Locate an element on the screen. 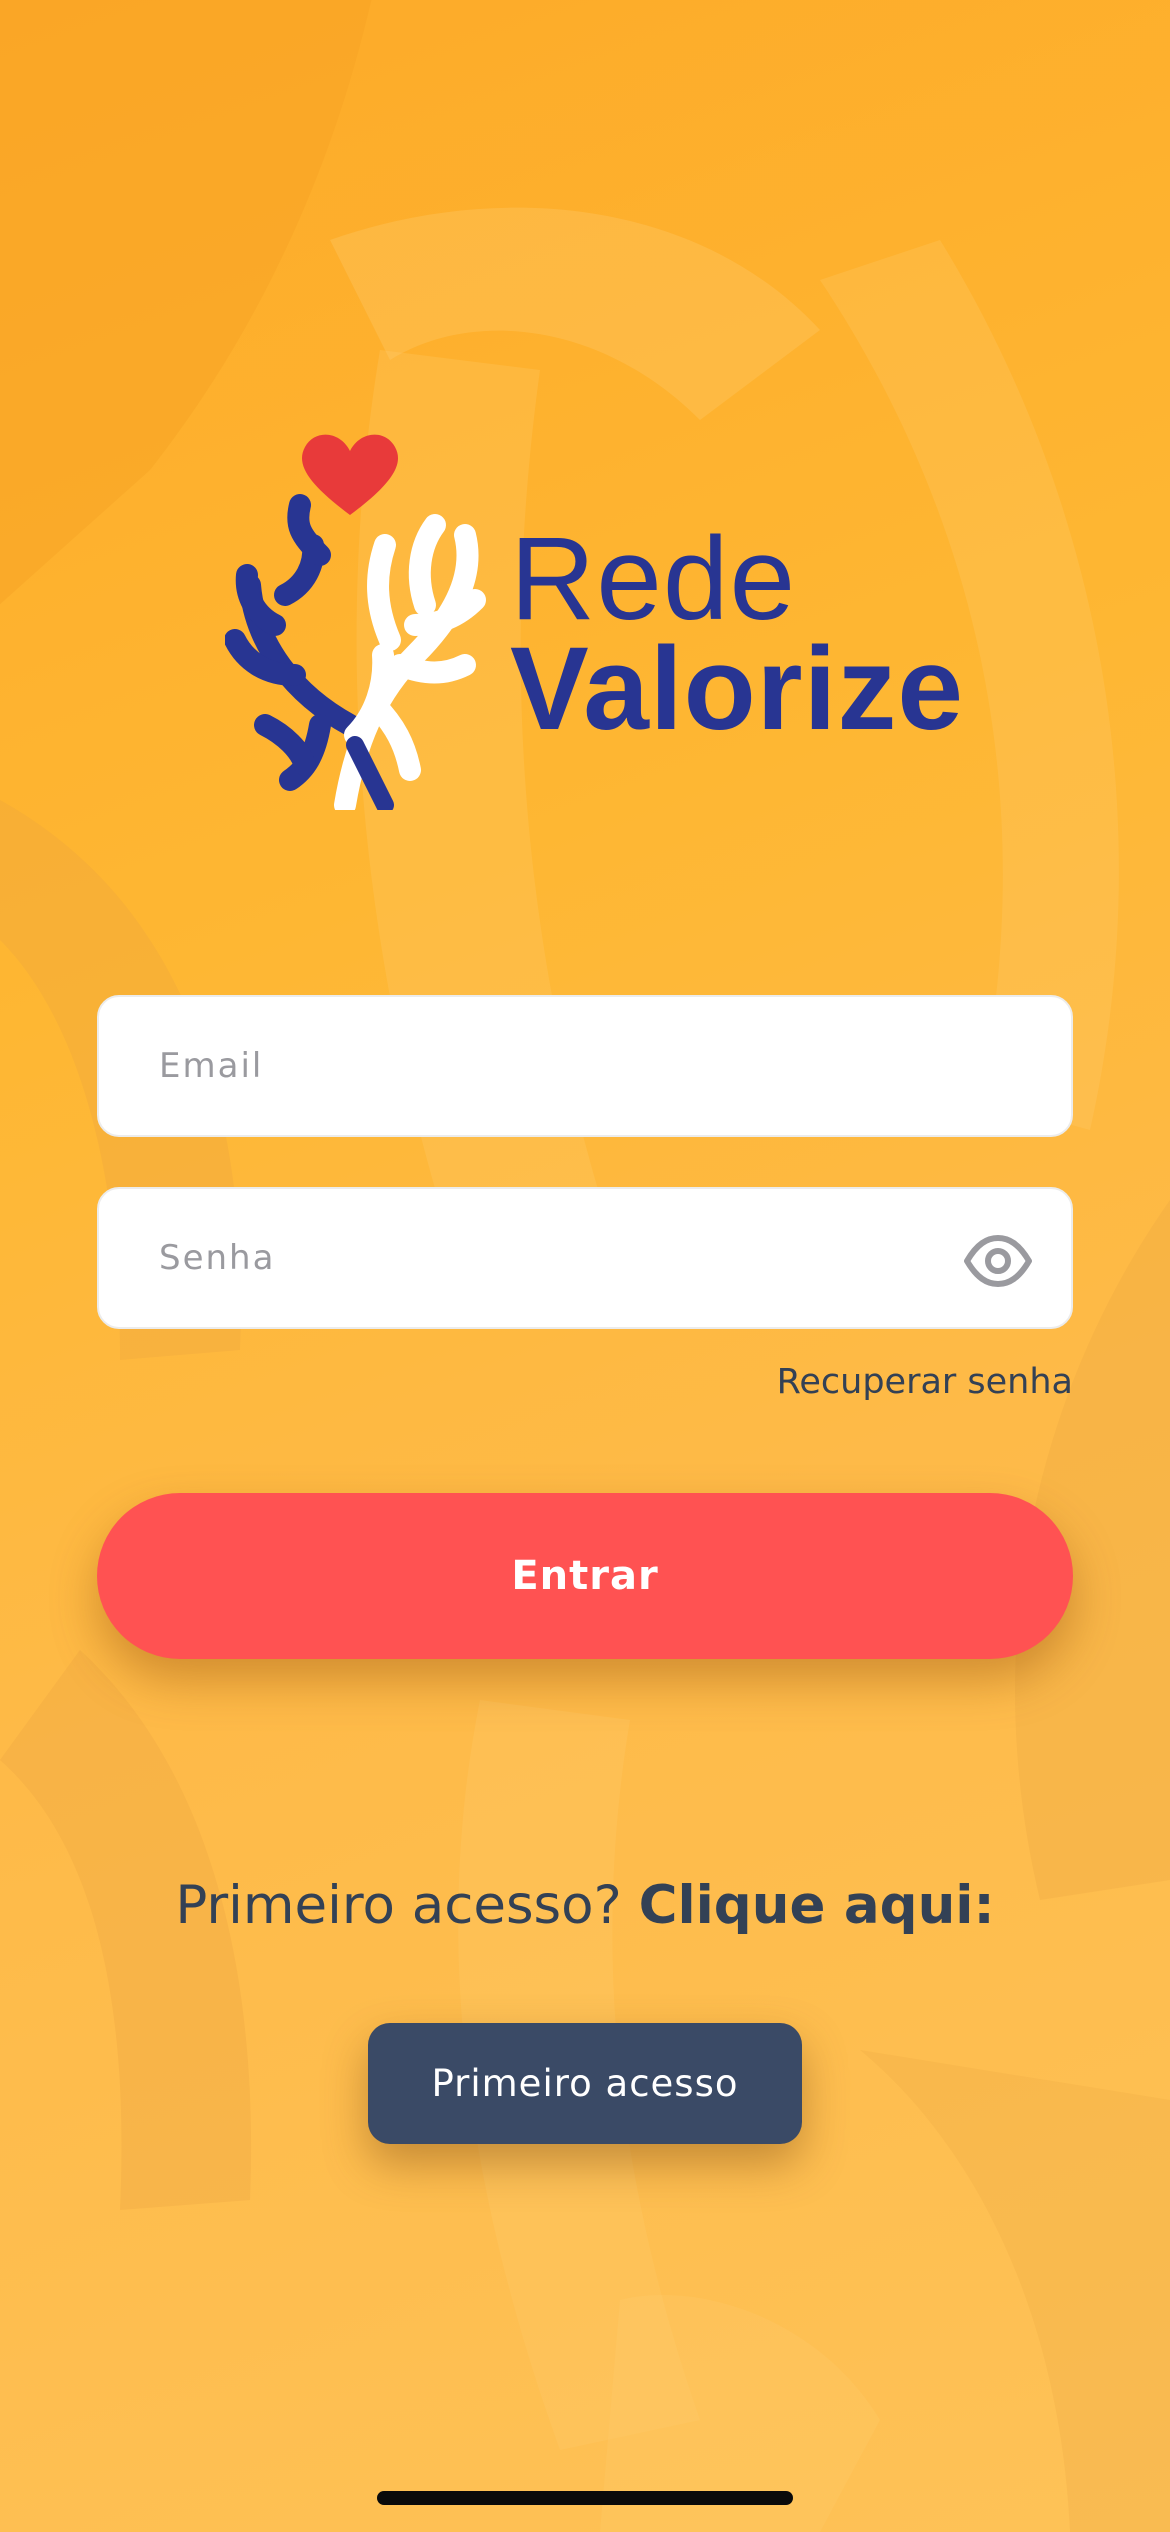  password-input is located at coordinates (585, 1258).